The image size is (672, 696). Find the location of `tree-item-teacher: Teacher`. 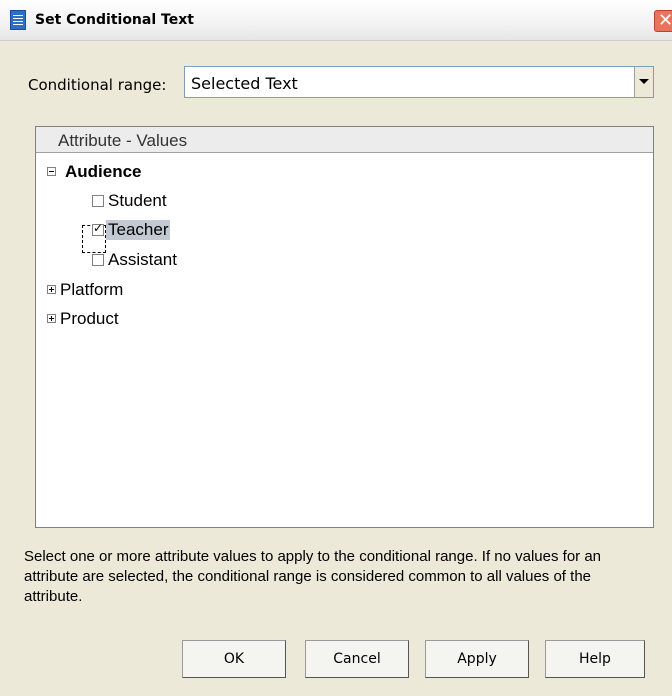

tree-item-teacher: Teacher is located at coordinates (190, 231).